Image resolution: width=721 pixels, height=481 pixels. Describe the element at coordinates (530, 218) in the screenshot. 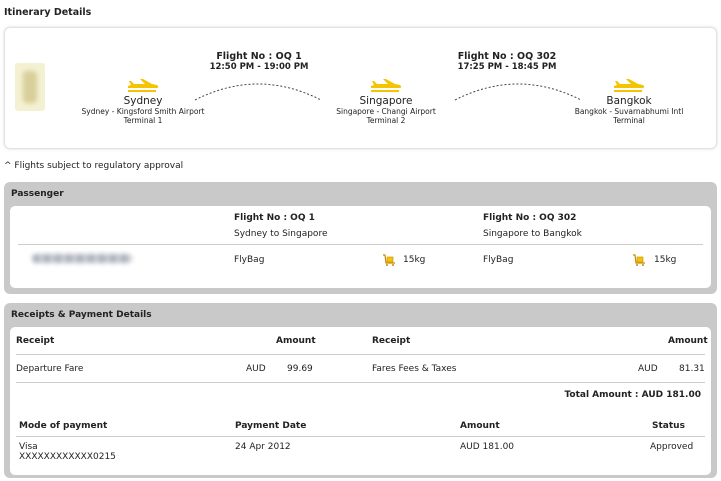

I see `passenger-flight-2-number: Flight No : OQ 302` at that location.